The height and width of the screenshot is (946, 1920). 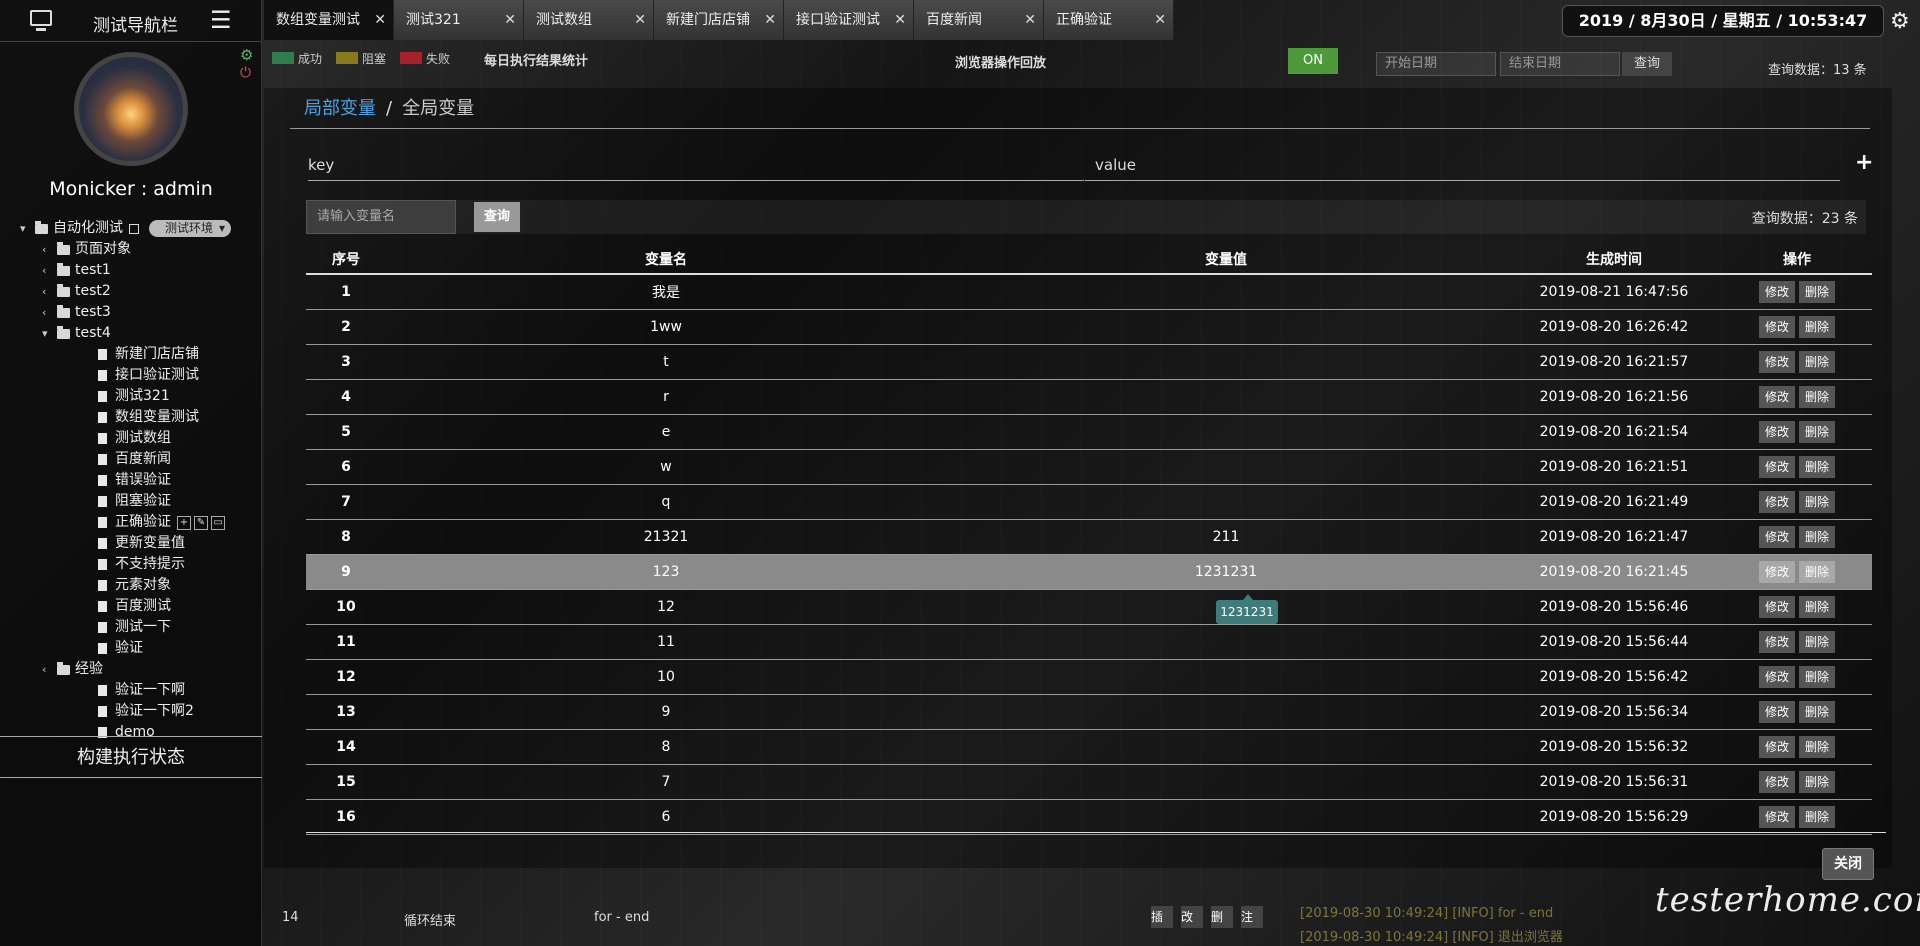 I want to click on tab-item: 接口验证测试 ✕, so click(x=849, y=20).